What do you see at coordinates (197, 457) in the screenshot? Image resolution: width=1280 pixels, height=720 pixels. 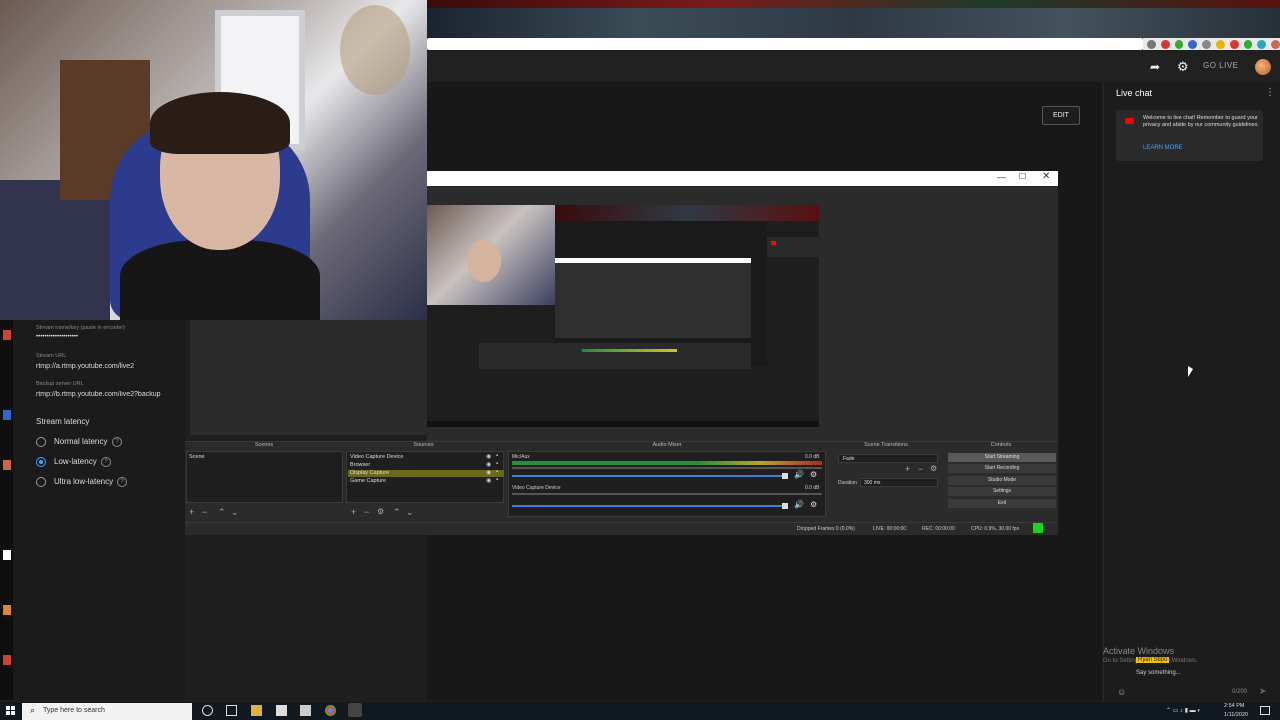 I see `scene-item: Scene` at bounding box center [197, 457].